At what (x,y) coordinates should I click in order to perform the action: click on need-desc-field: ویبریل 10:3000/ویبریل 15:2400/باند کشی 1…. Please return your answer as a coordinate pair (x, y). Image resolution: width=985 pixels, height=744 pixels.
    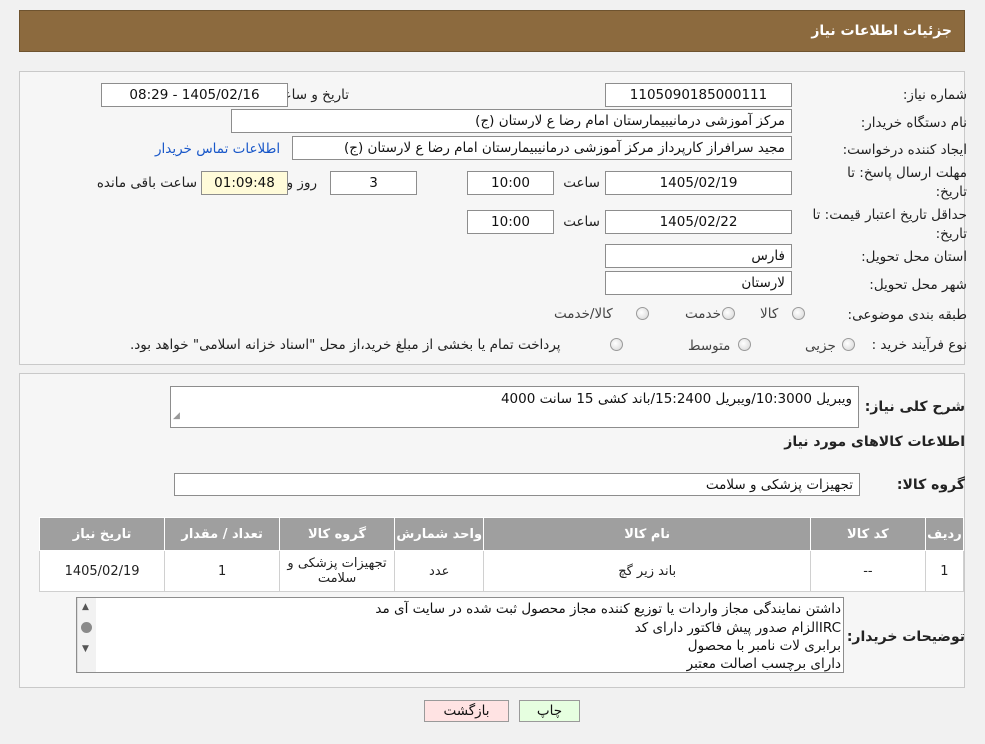
    Looking at the image, I should click on (514, 407).